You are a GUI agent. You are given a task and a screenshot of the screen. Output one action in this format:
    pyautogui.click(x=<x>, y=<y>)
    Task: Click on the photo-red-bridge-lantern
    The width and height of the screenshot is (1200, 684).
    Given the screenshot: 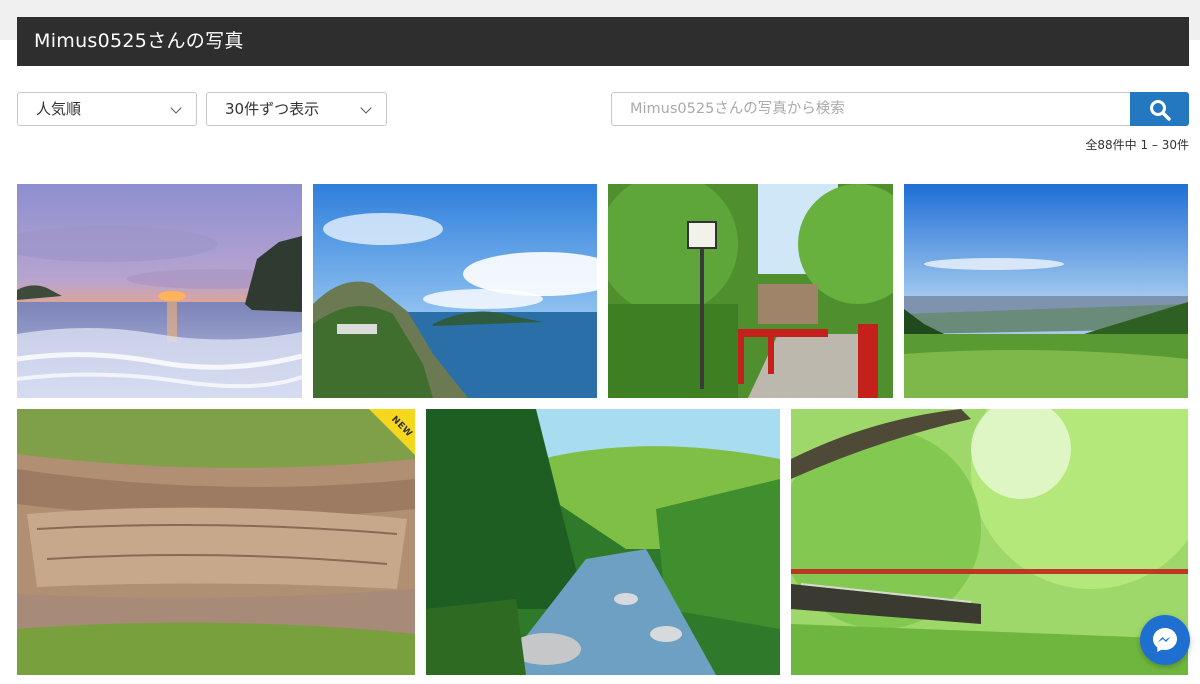 What is the action you would take?
    pyautogui.click(x=750, y=291)
    